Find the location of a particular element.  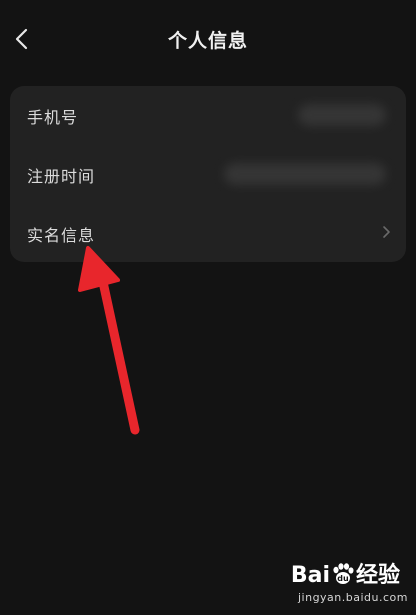

chevron-right-icon is located at coordinates (386, 232).